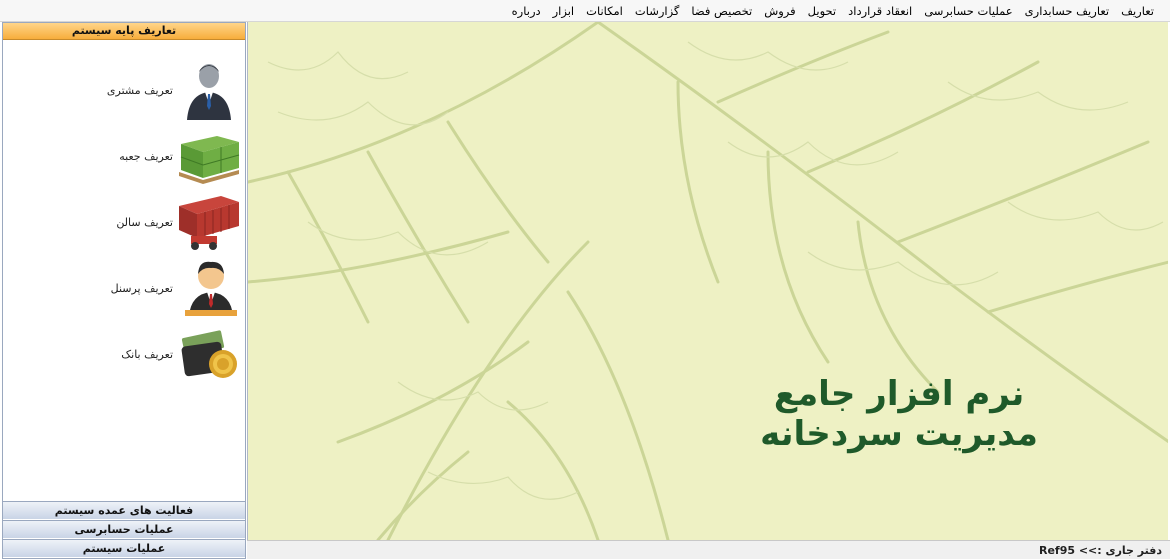 The image size is (1170, 559). I want to click on menu-definitions: تعاریف, so click(1137, 11).